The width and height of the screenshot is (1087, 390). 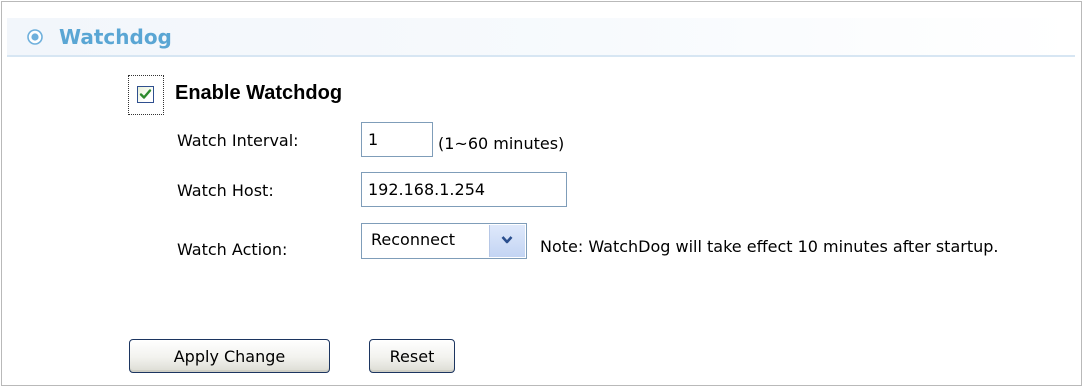 What do you see at coordinates (229, 356) in the screenshot?
I see `apply-change-button: Apply Change` at bounding box center [229, 356].